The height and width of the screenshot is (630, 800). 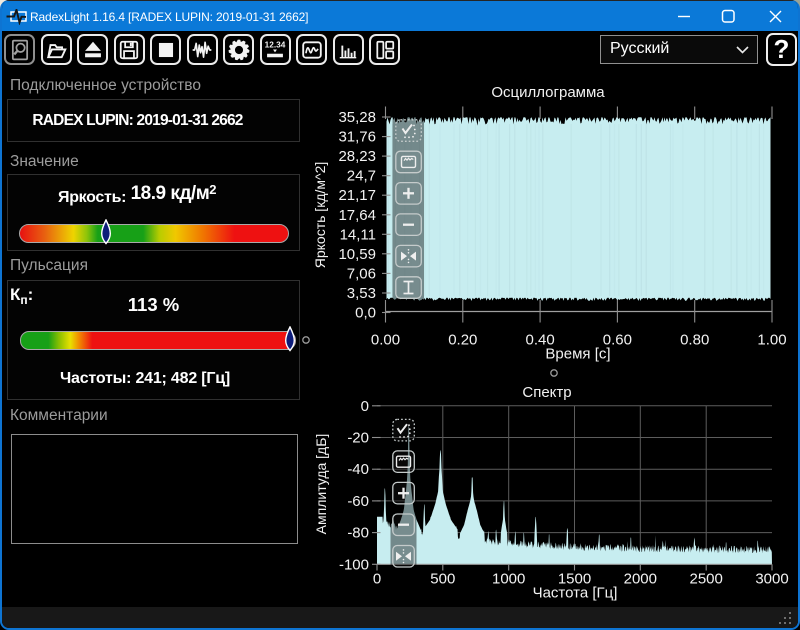 What do you see at coordinates (706, 579) in the screenshot?
I see `svg-text: 2500` at bounding box center [706, 579].